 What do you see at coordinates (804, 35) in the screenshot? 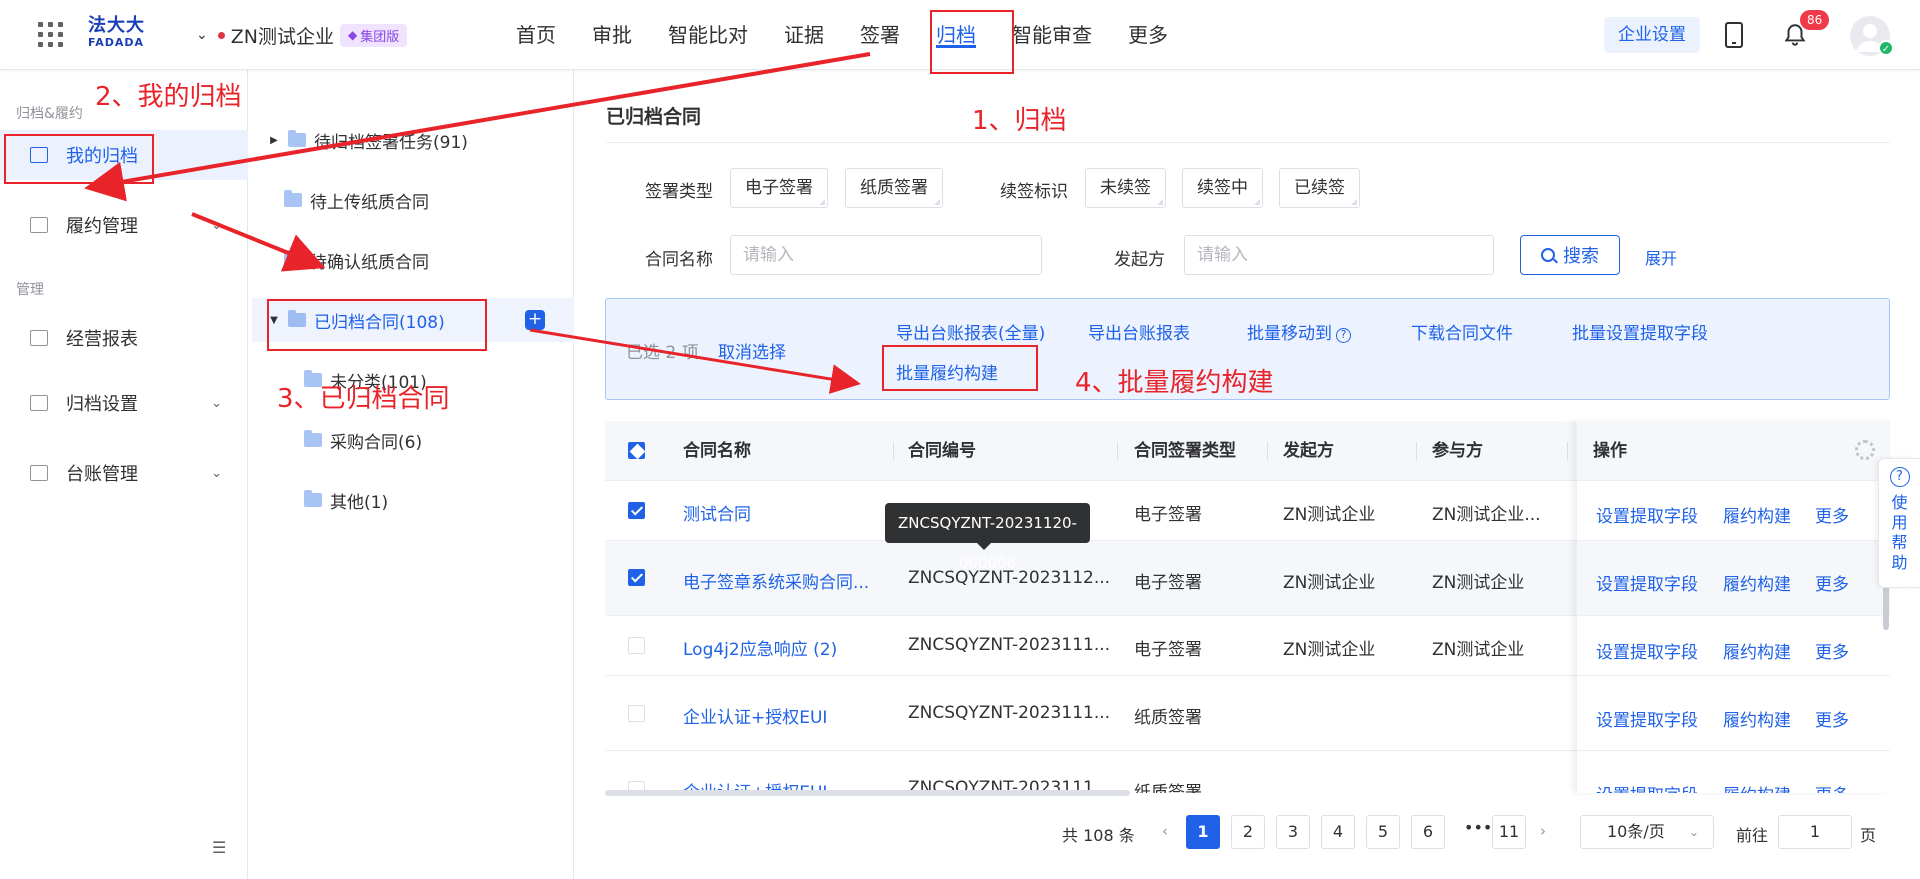
I see `nav-evidence: 证据` at bounding box center [804, 35].